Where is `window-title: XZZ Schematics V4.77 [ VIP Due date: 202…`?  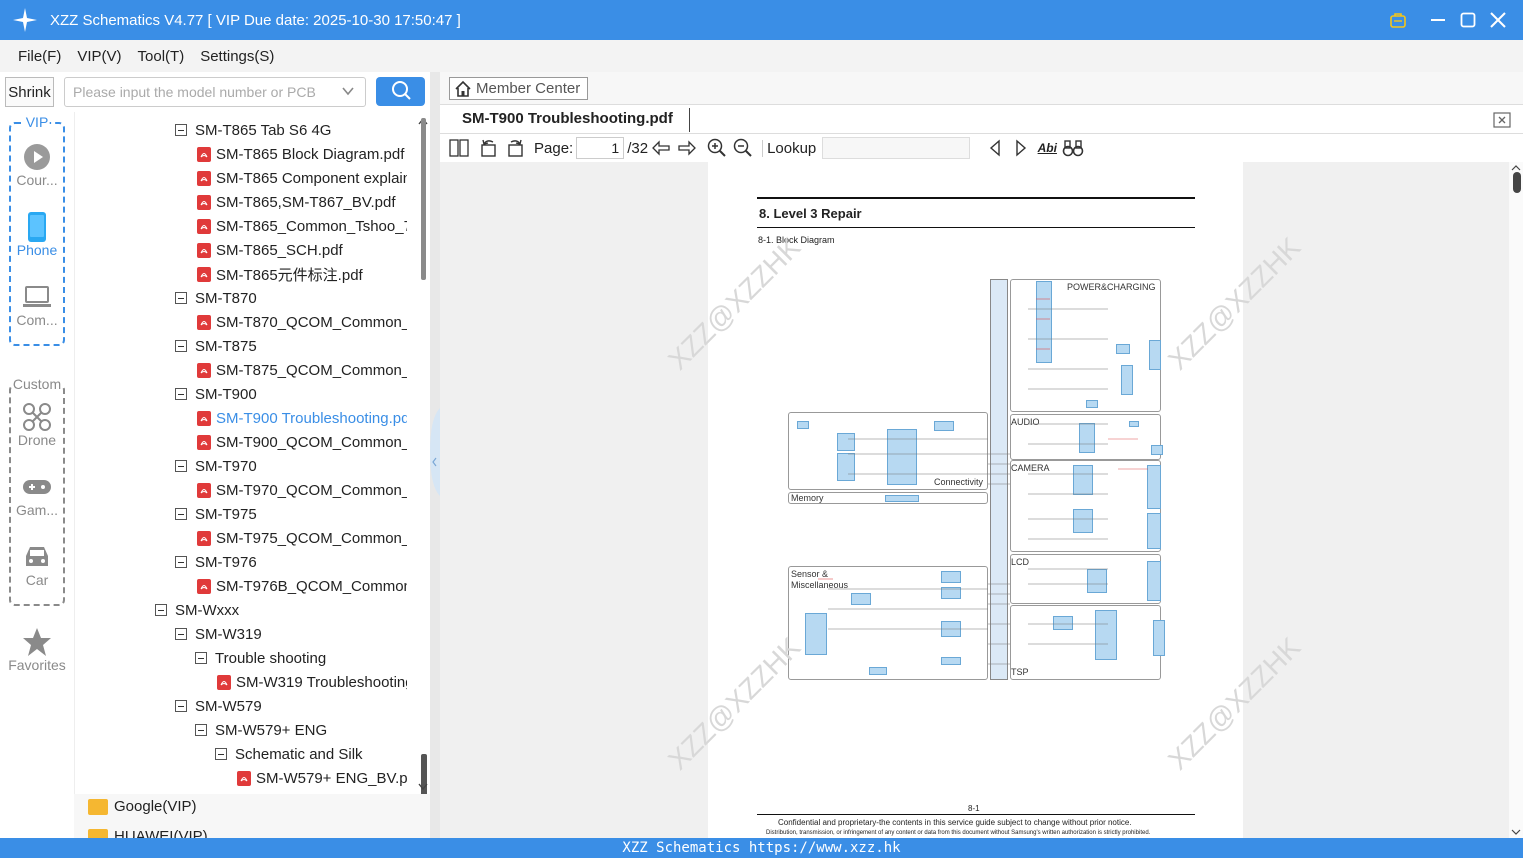 window-title: XZZ Schematics V4.77 [ VIP Due date: 202… is located at coordinates (255, 20).